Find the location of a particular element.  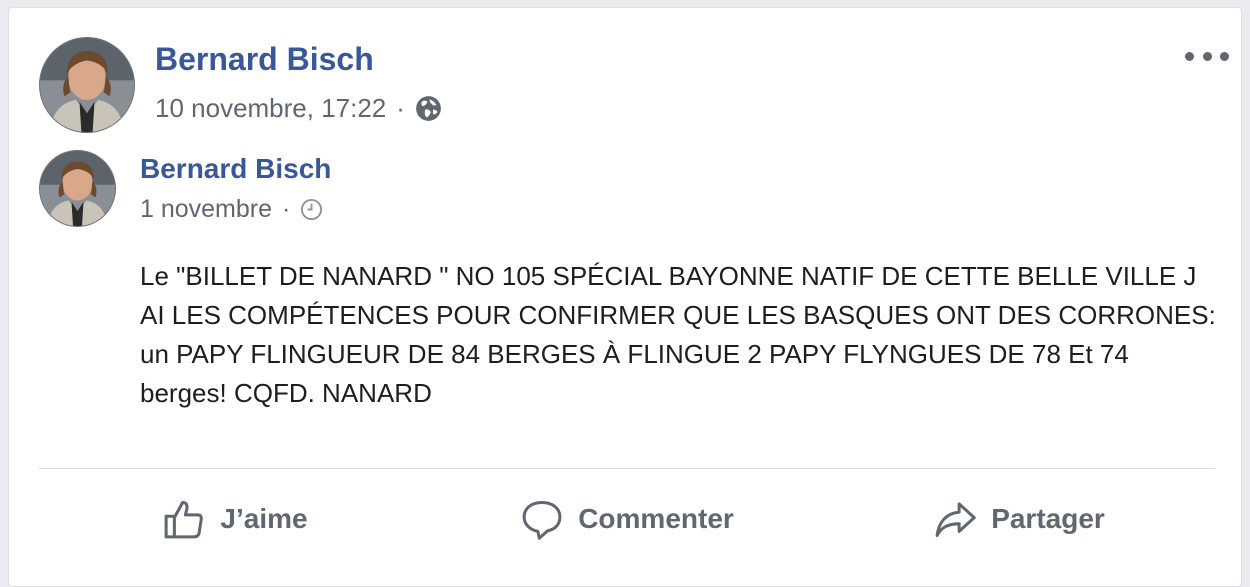

clock-icon is located at coordinates (311, 209).